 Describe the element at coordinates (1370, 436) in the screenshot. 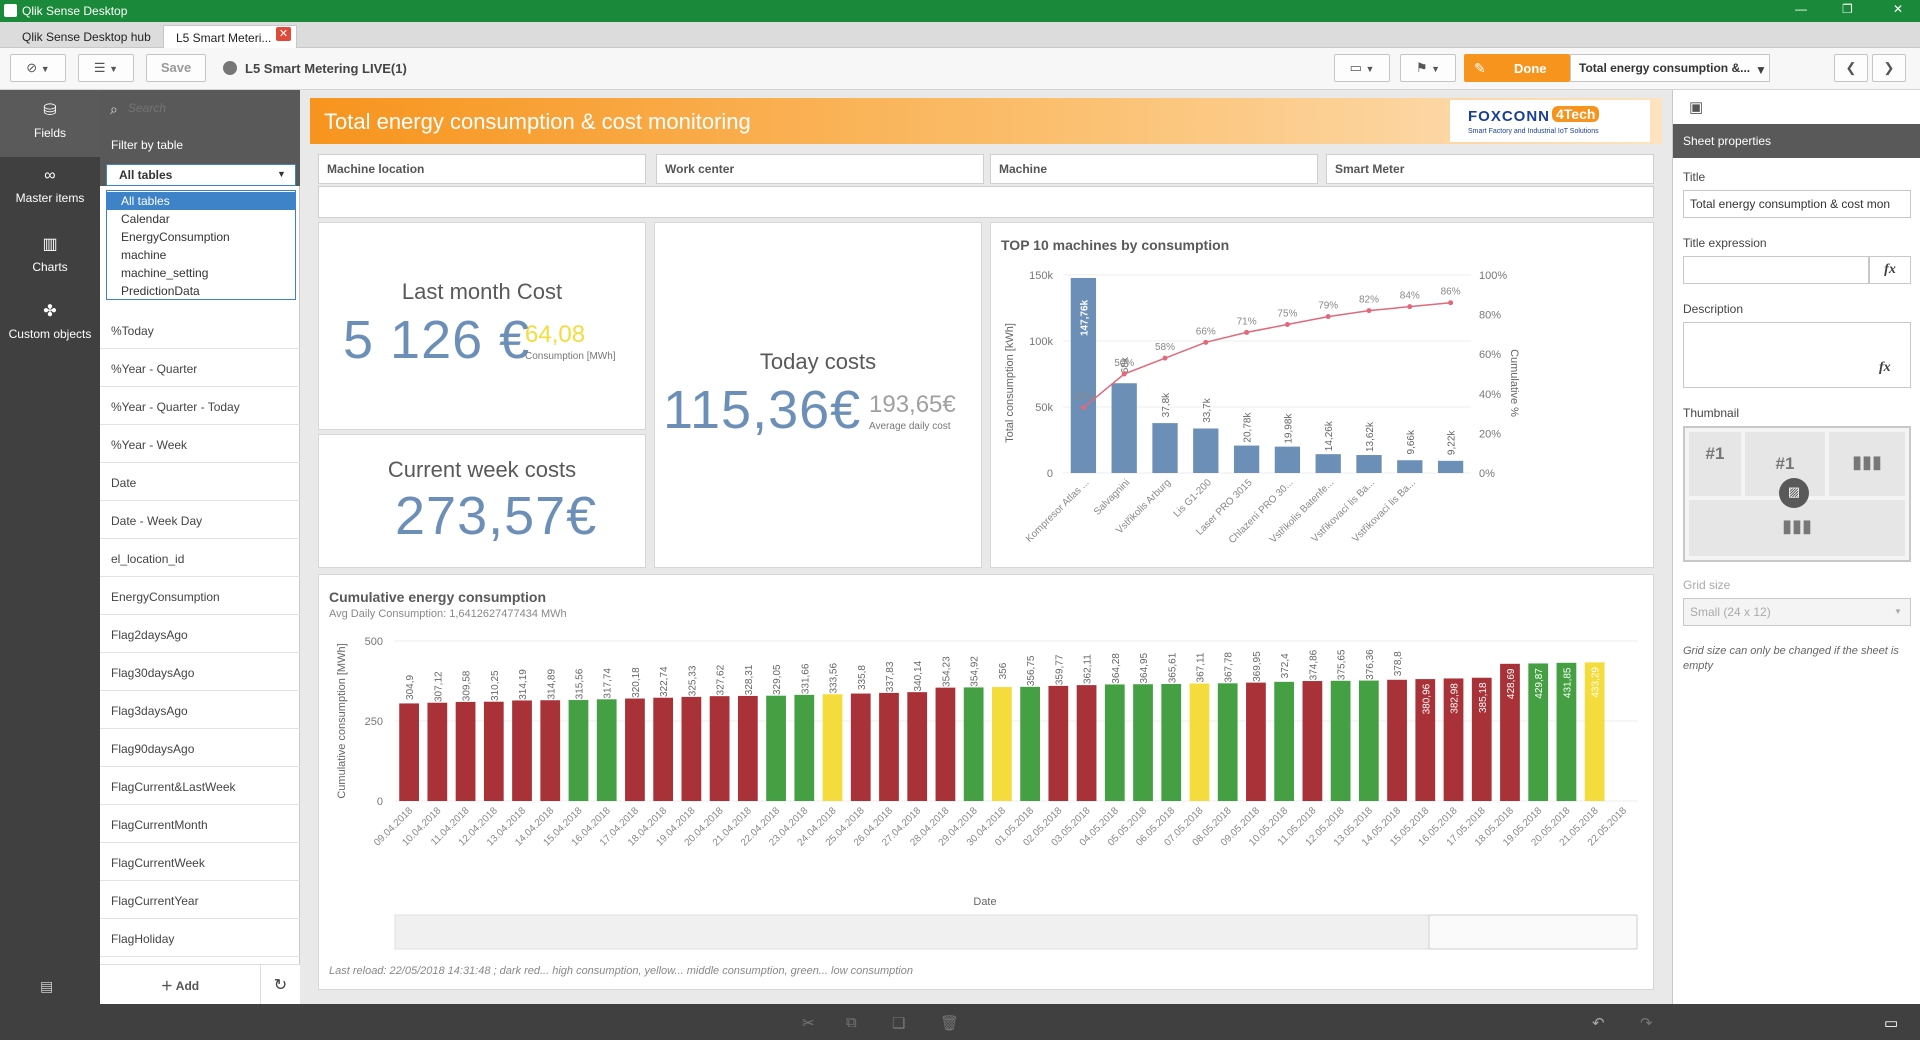

I see `bar-value-label: 13,62k` at that location.